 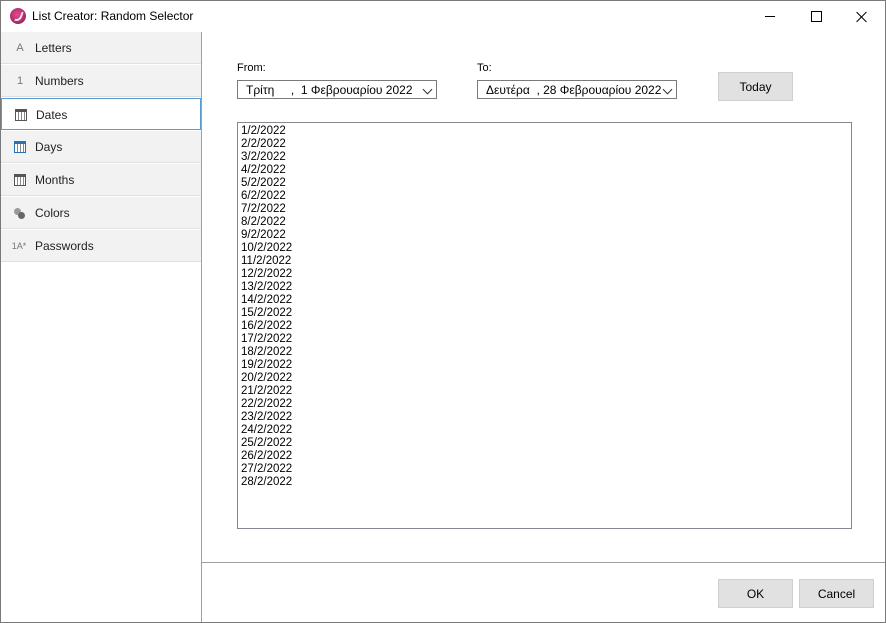 I want to click on sidebar-item-passwords: 1A* Passwords, so click(x=101, y=246).